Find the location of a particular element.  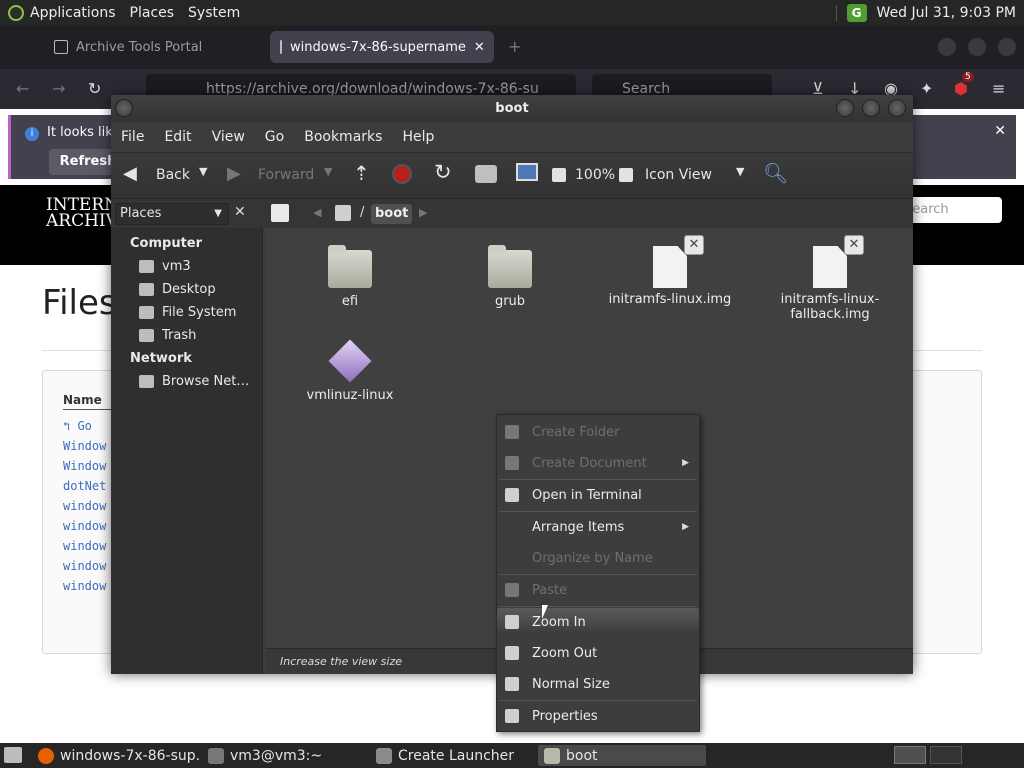

sidebar-type-label: Places is located at coordinates (141, 213).